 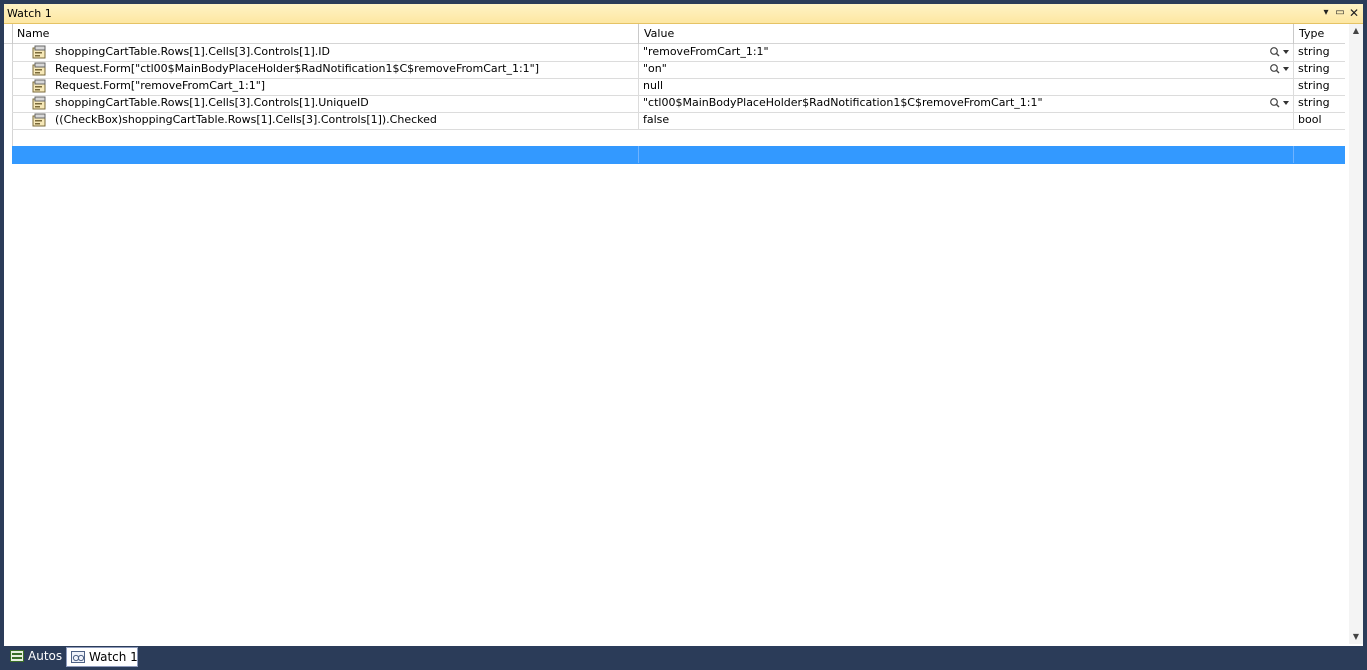 I want to click on watch-value-cell: null, so click(x=953, y=86).